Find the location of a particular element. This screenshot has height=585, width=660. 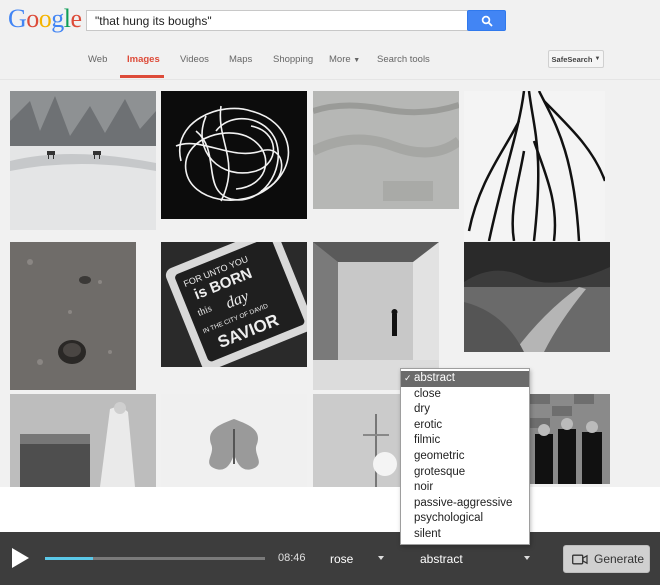

checkmark-icon: ✓ is located at coordinates (408, 378).